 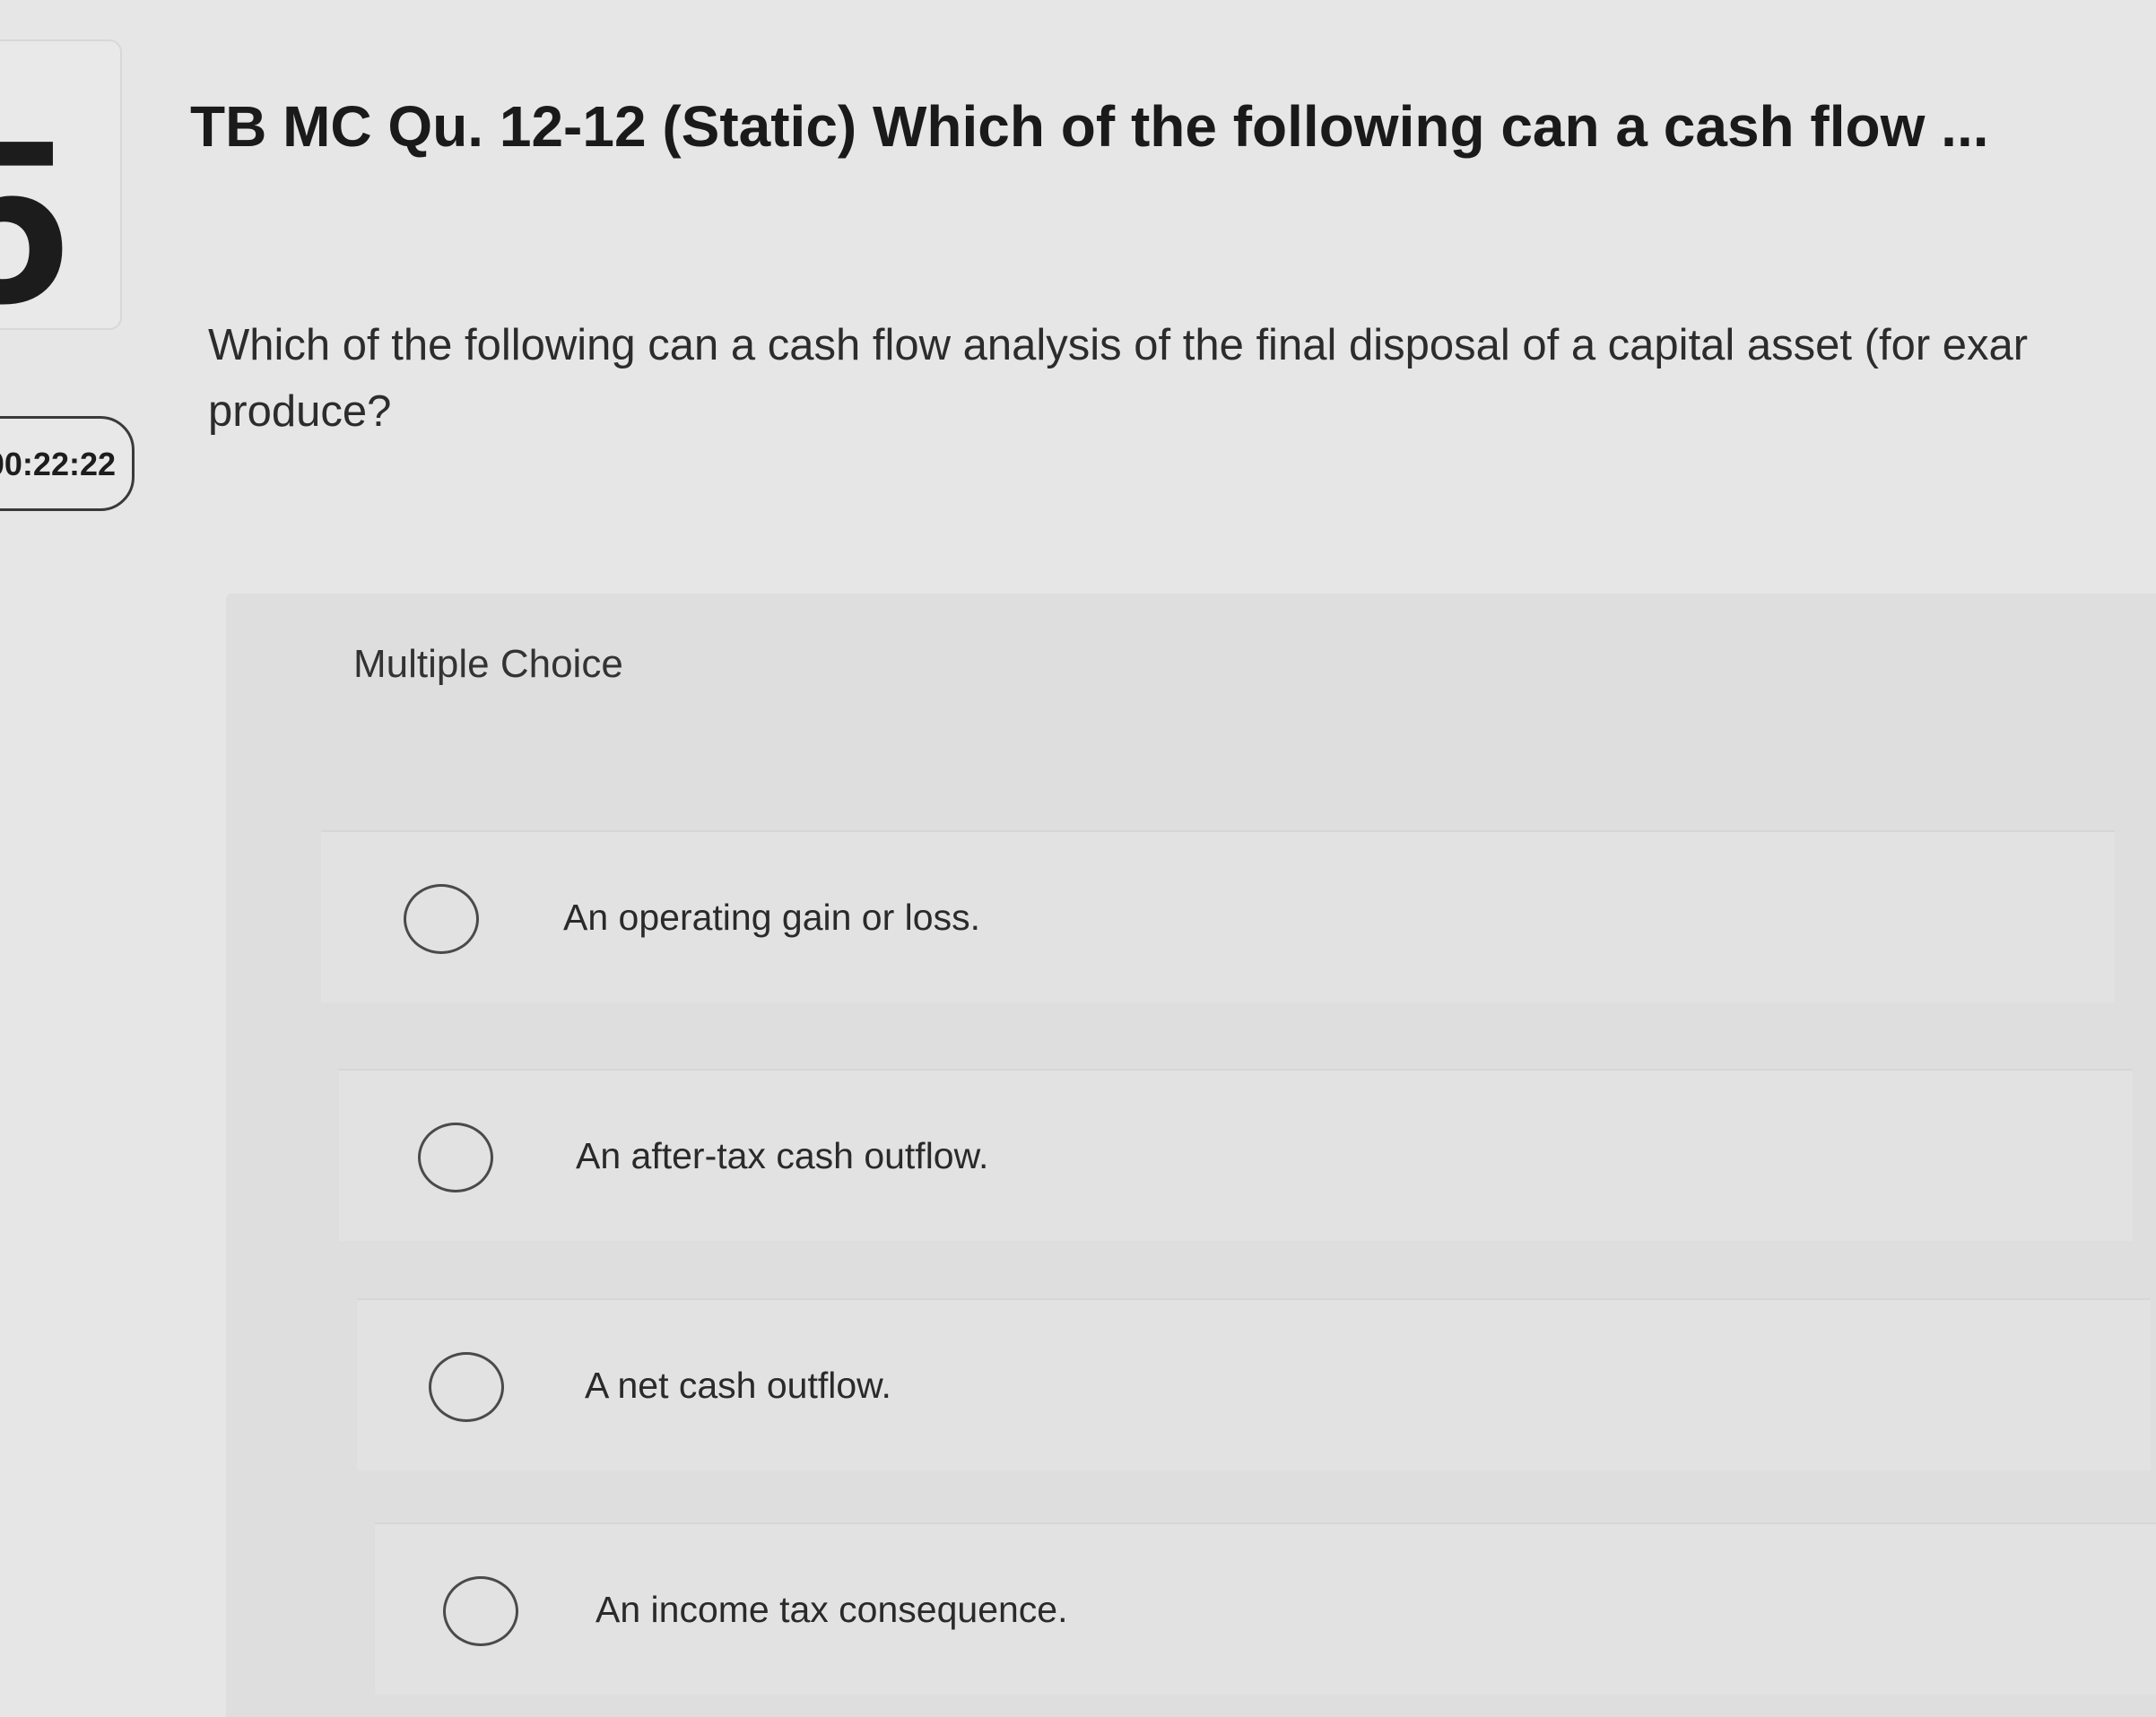 I want to click on multiple-choice-label: Multiple Choice, so click(x=488, y=664).